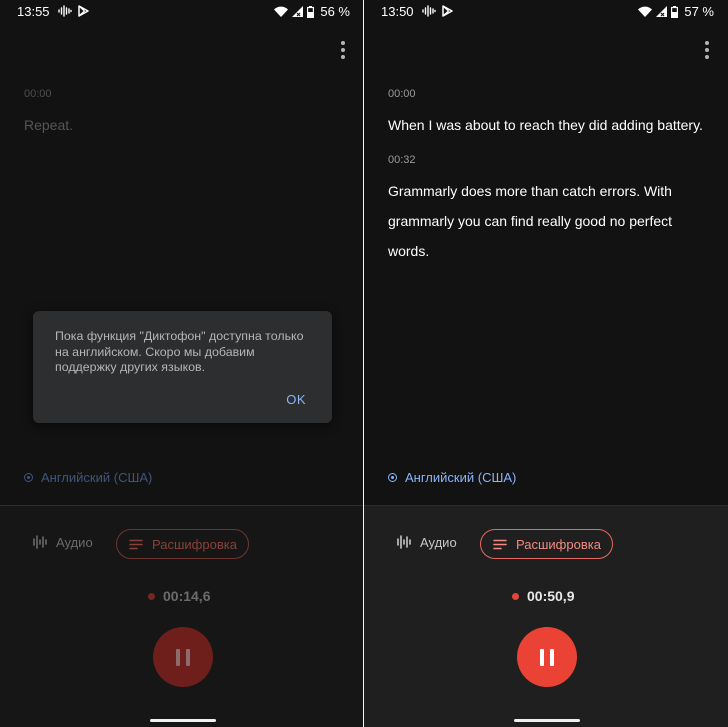  Describe the element at coordinates (363, 363) in the screenshot. I see `panel-divider` at that location.